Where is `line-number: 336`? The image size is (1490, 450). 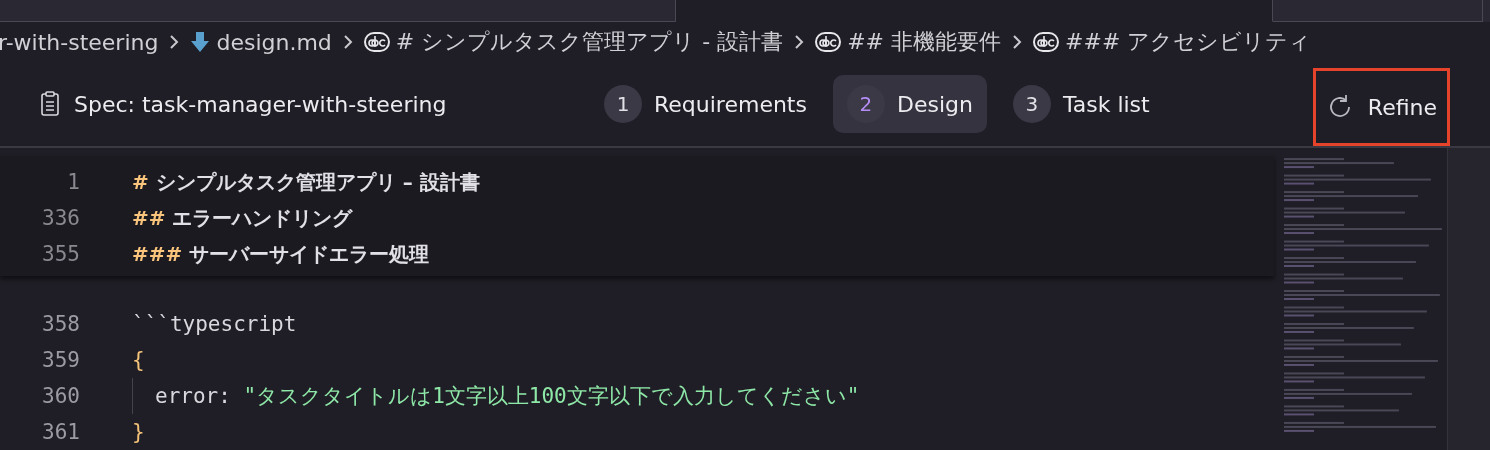
line-number: 336 is located at coordinates (60, 218).